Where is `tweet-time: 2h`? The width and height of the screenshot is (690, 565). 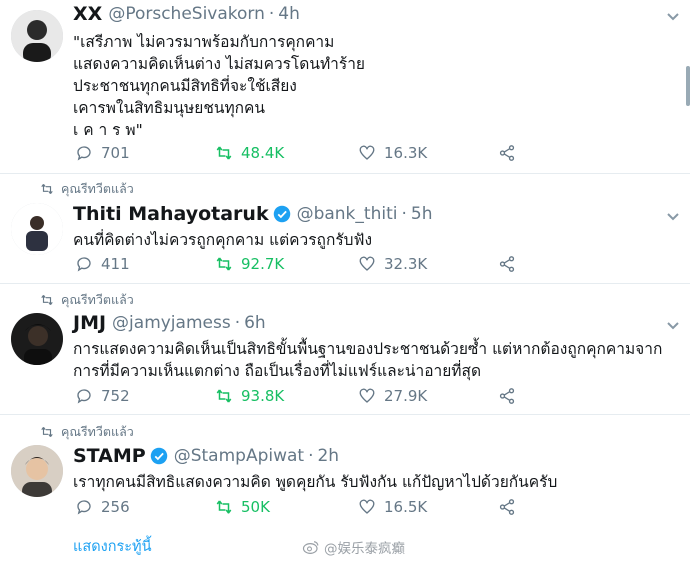
tweet-time: 2h is located at coordinates (328, 456).